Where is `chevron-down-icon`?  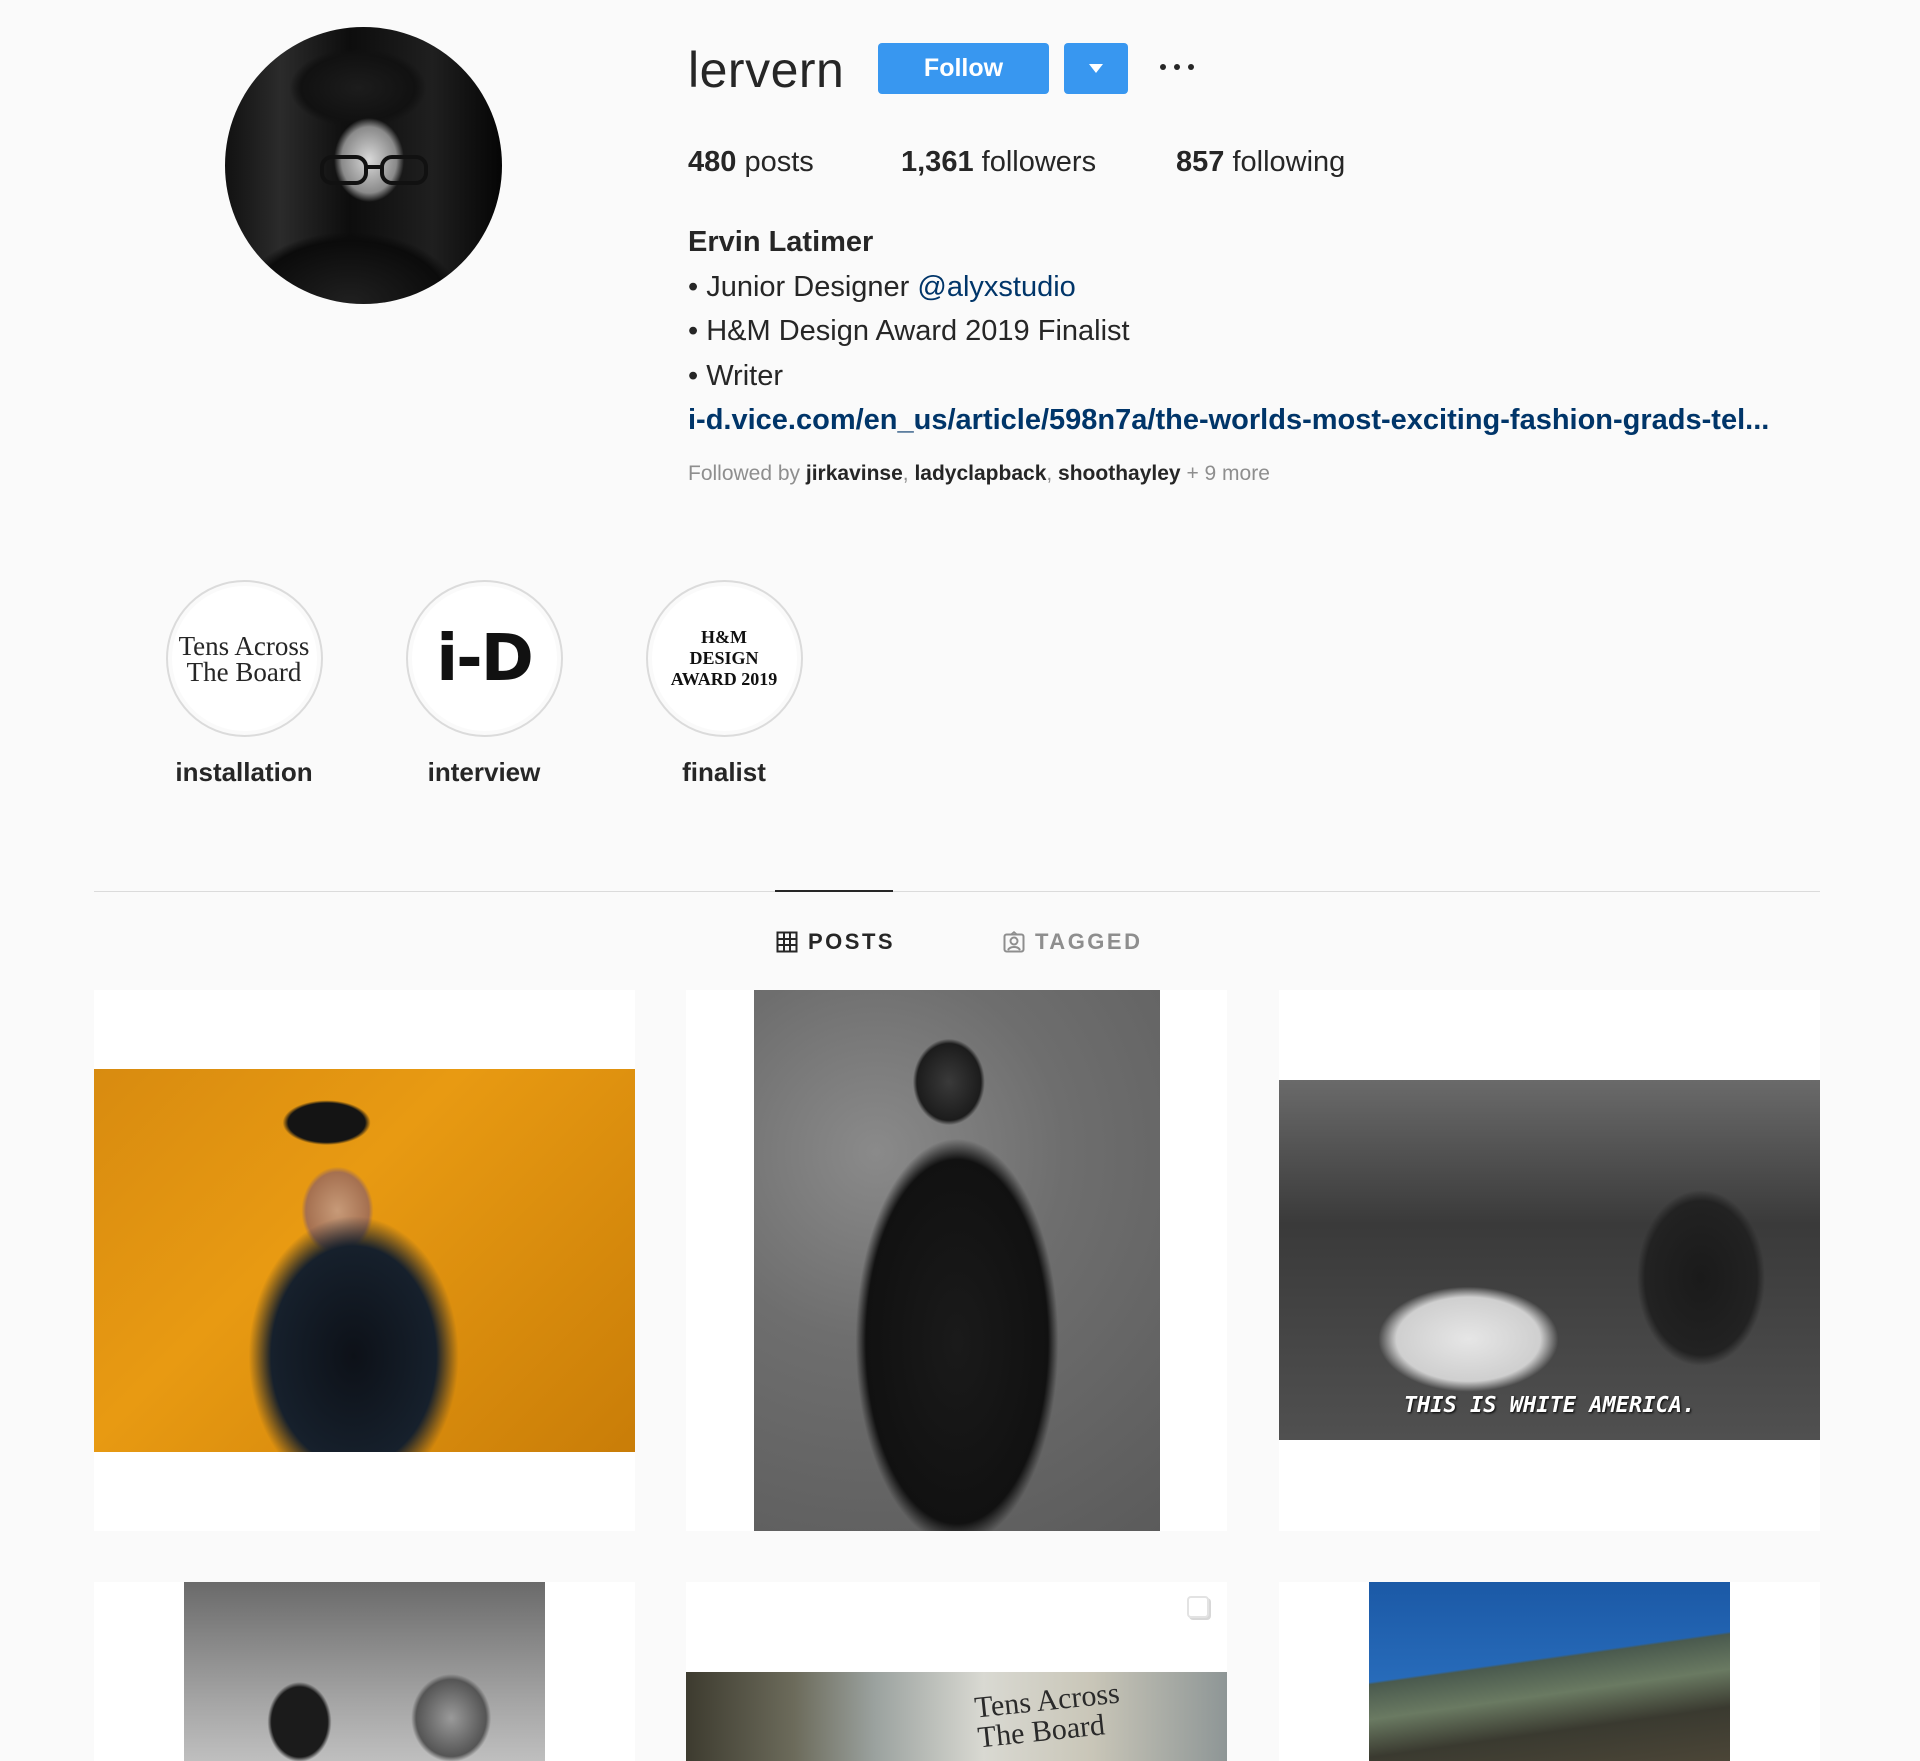
chevron-down-icon is located at coordinates (1096, 68).